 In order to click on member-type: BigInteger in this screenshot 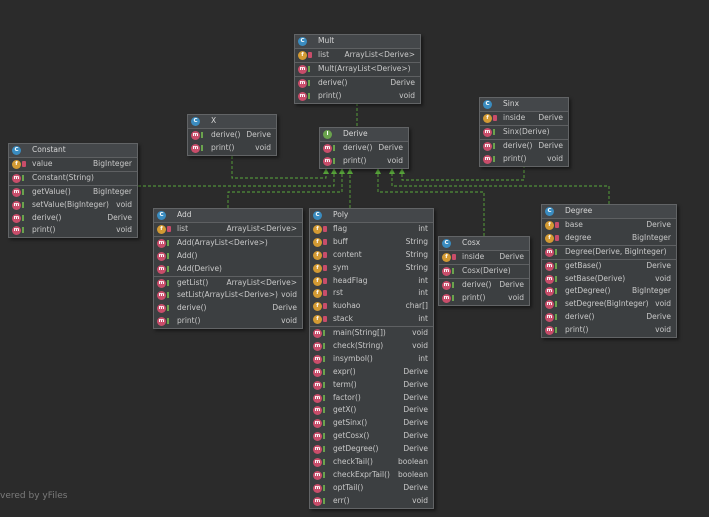, I will do `click(651, 237)`.